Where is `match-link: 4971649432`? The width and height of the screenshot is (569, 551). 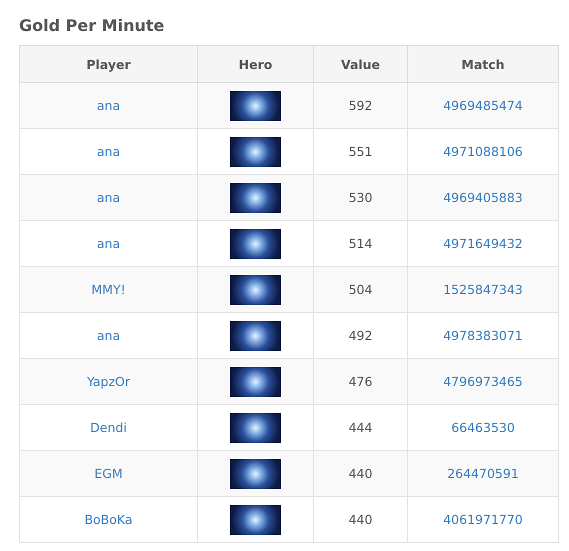 match-link: 4971649432 is located at coordinates (483, 243).